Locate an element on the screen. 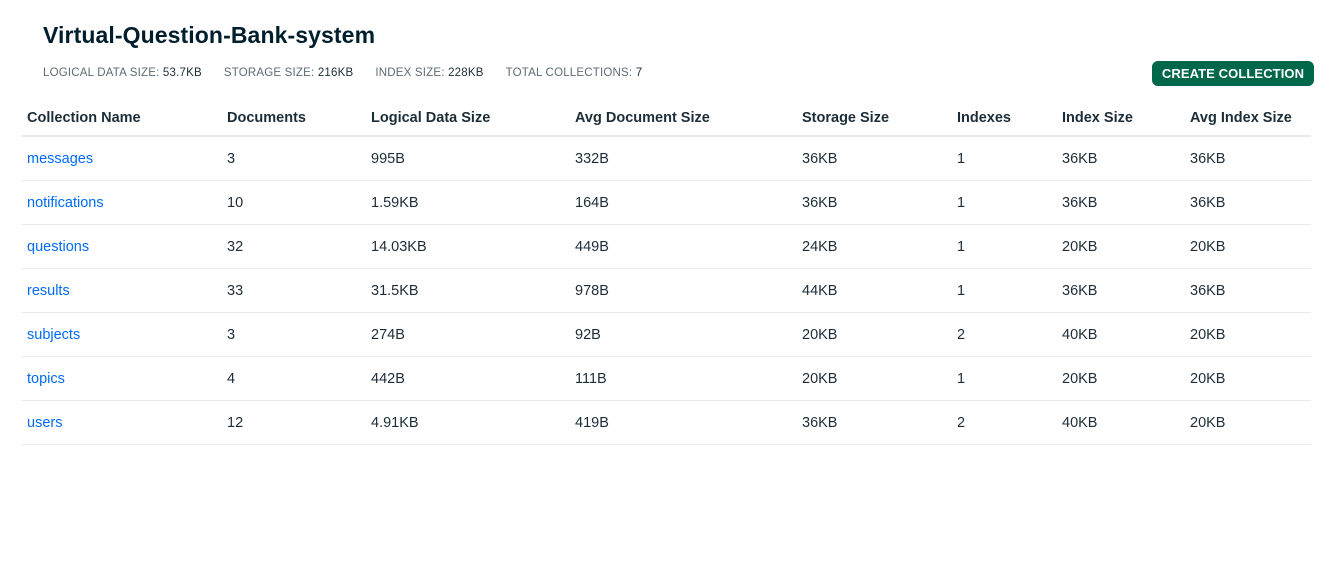 The width and height of the screenshot is (1341, 568). table-row: topics 4 442B 111B 20KB 1 20KB 20KB is located at coordinates (666, 378).